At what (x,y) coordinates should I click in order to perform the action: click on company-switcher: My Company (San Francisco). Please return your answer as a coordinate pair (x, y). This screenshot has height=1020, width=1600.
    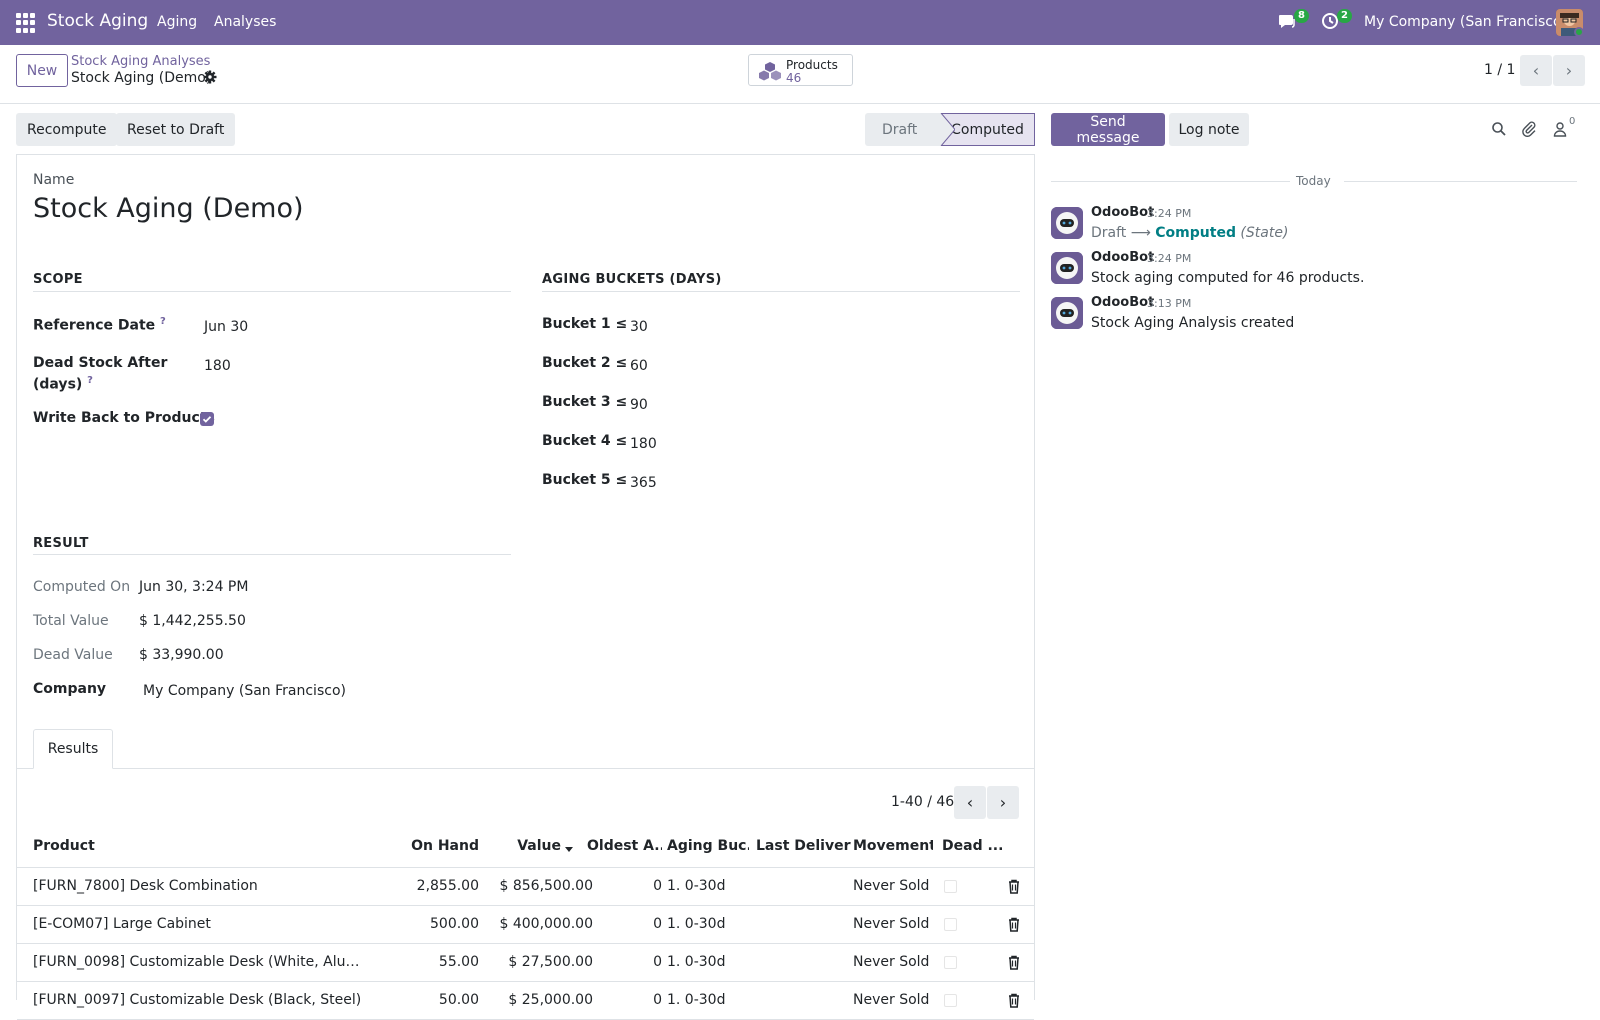
    Looking at the image, I should click on (1465, 22).